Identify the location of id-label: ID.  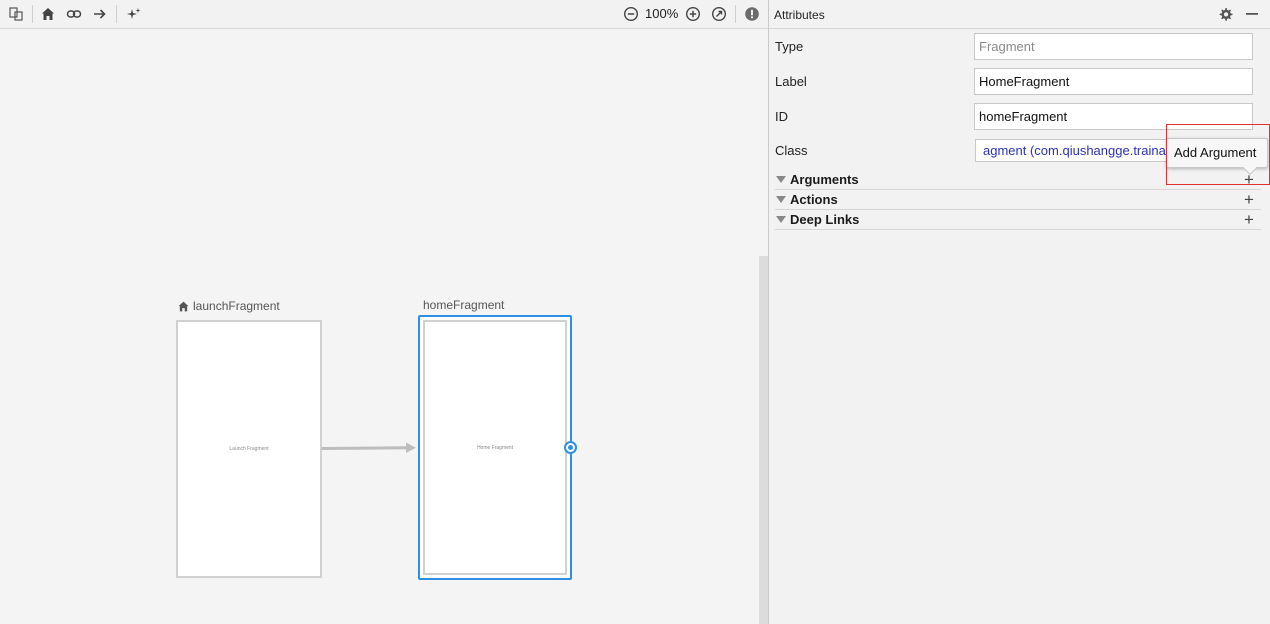
(781, 116).